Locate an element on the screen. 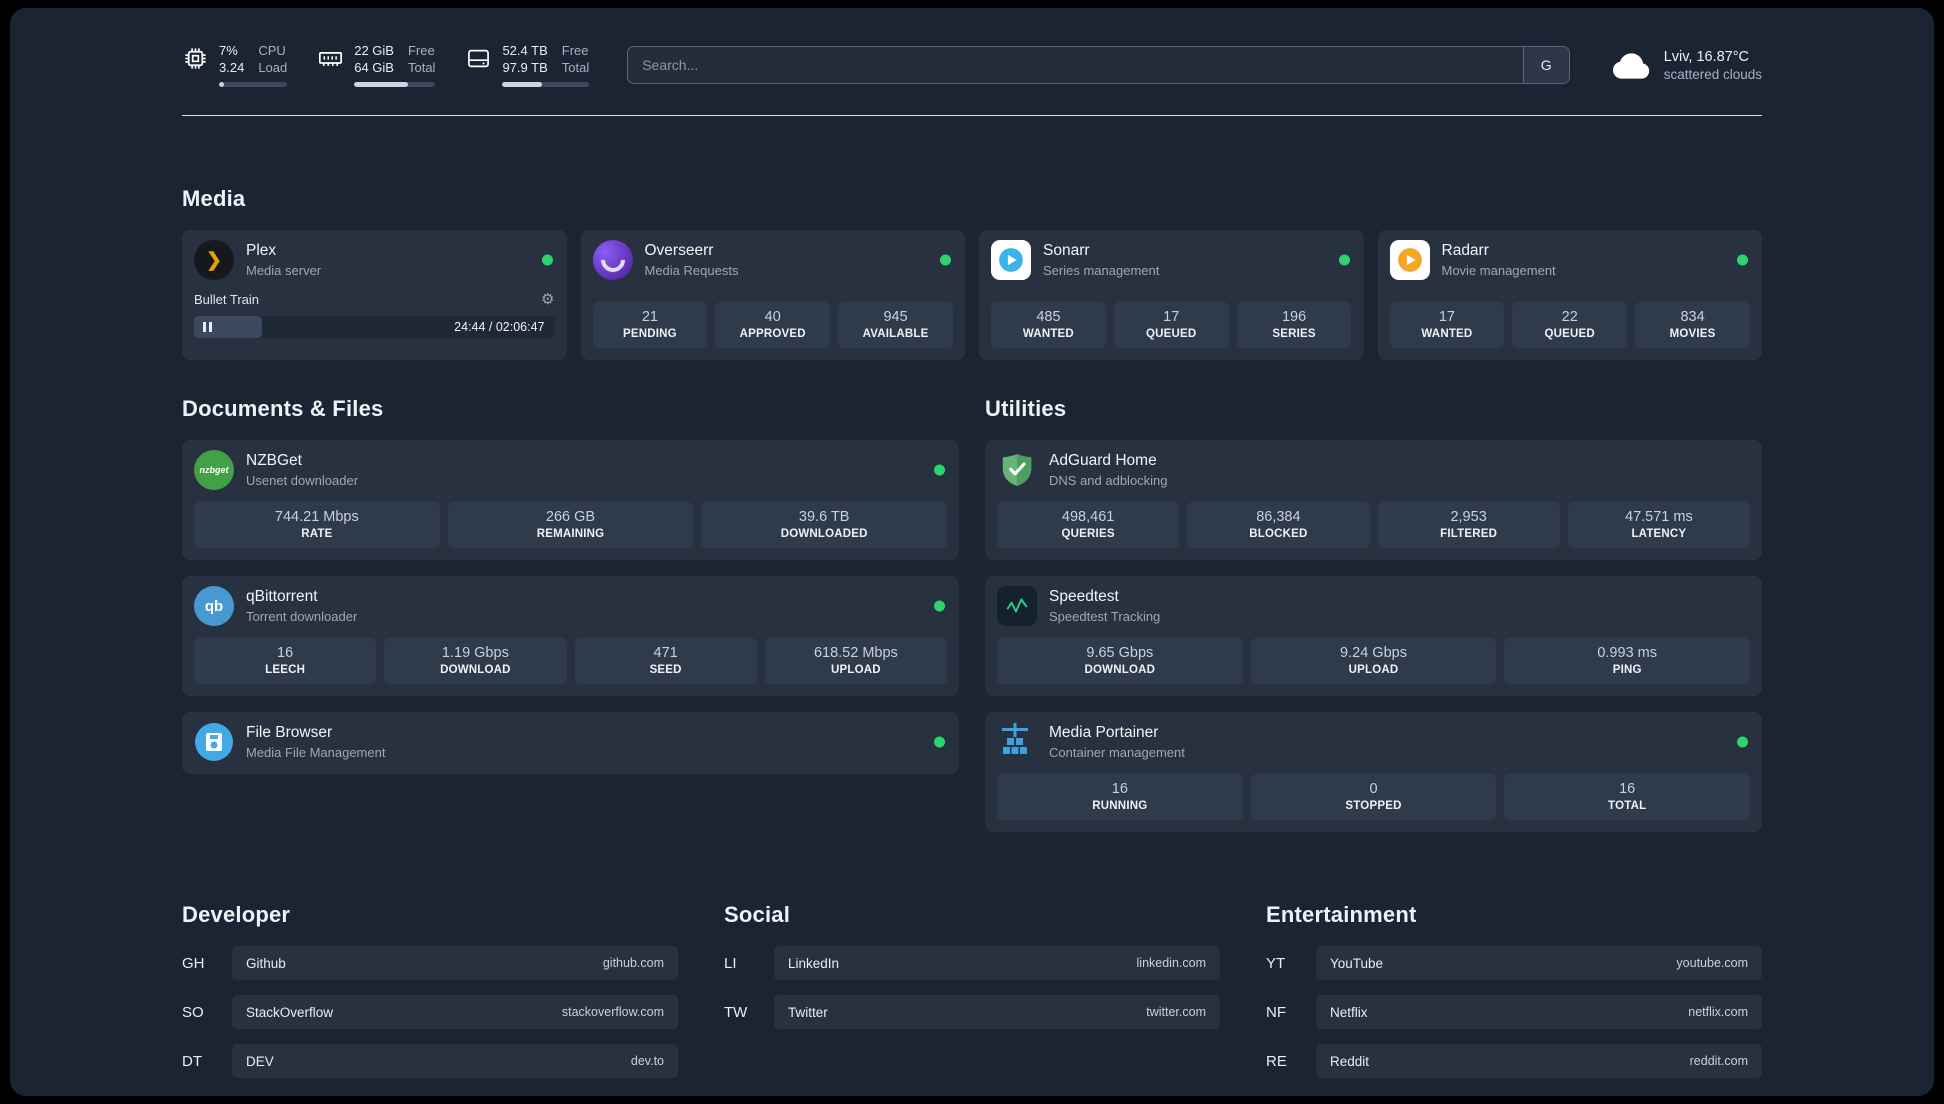  bookmark-abbr: SO is located at coordinates (193, 1012).